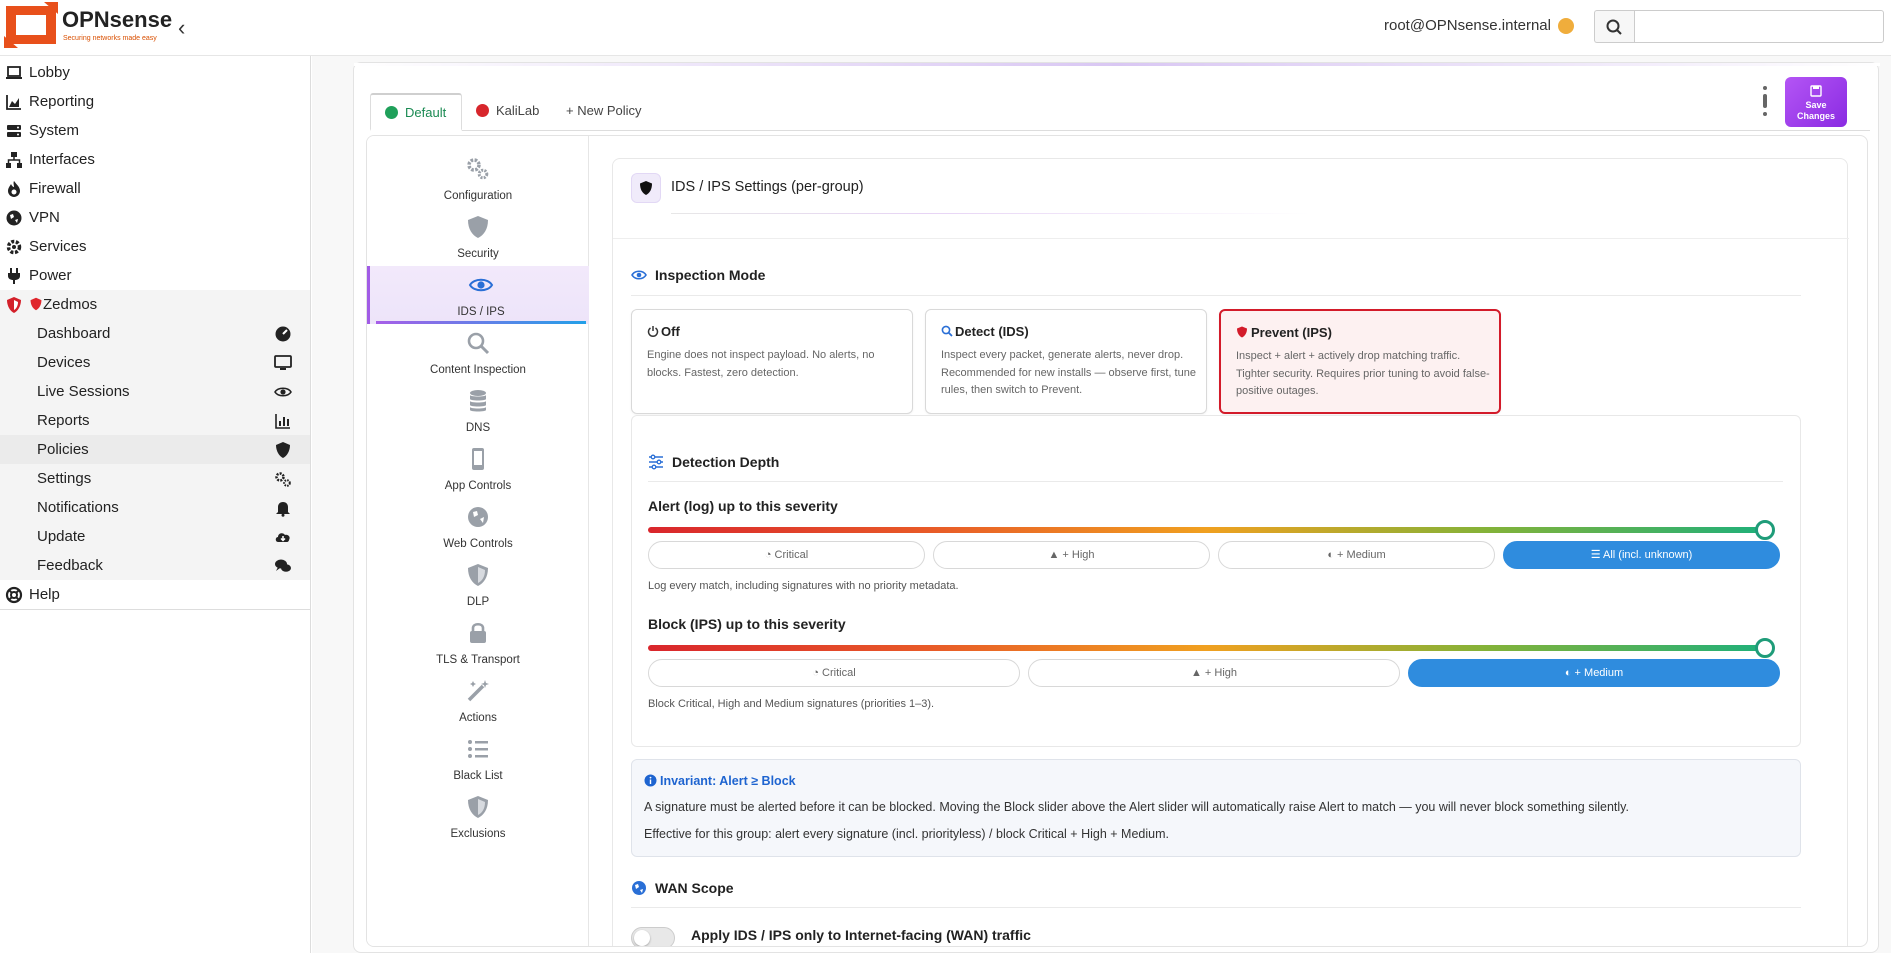 The image size is (1891, 953). What do you see at coordinates (478, 295) in the screenshot?
I see `nav-ids-ips: IDS / IPS` at bounding box center [478, 295].